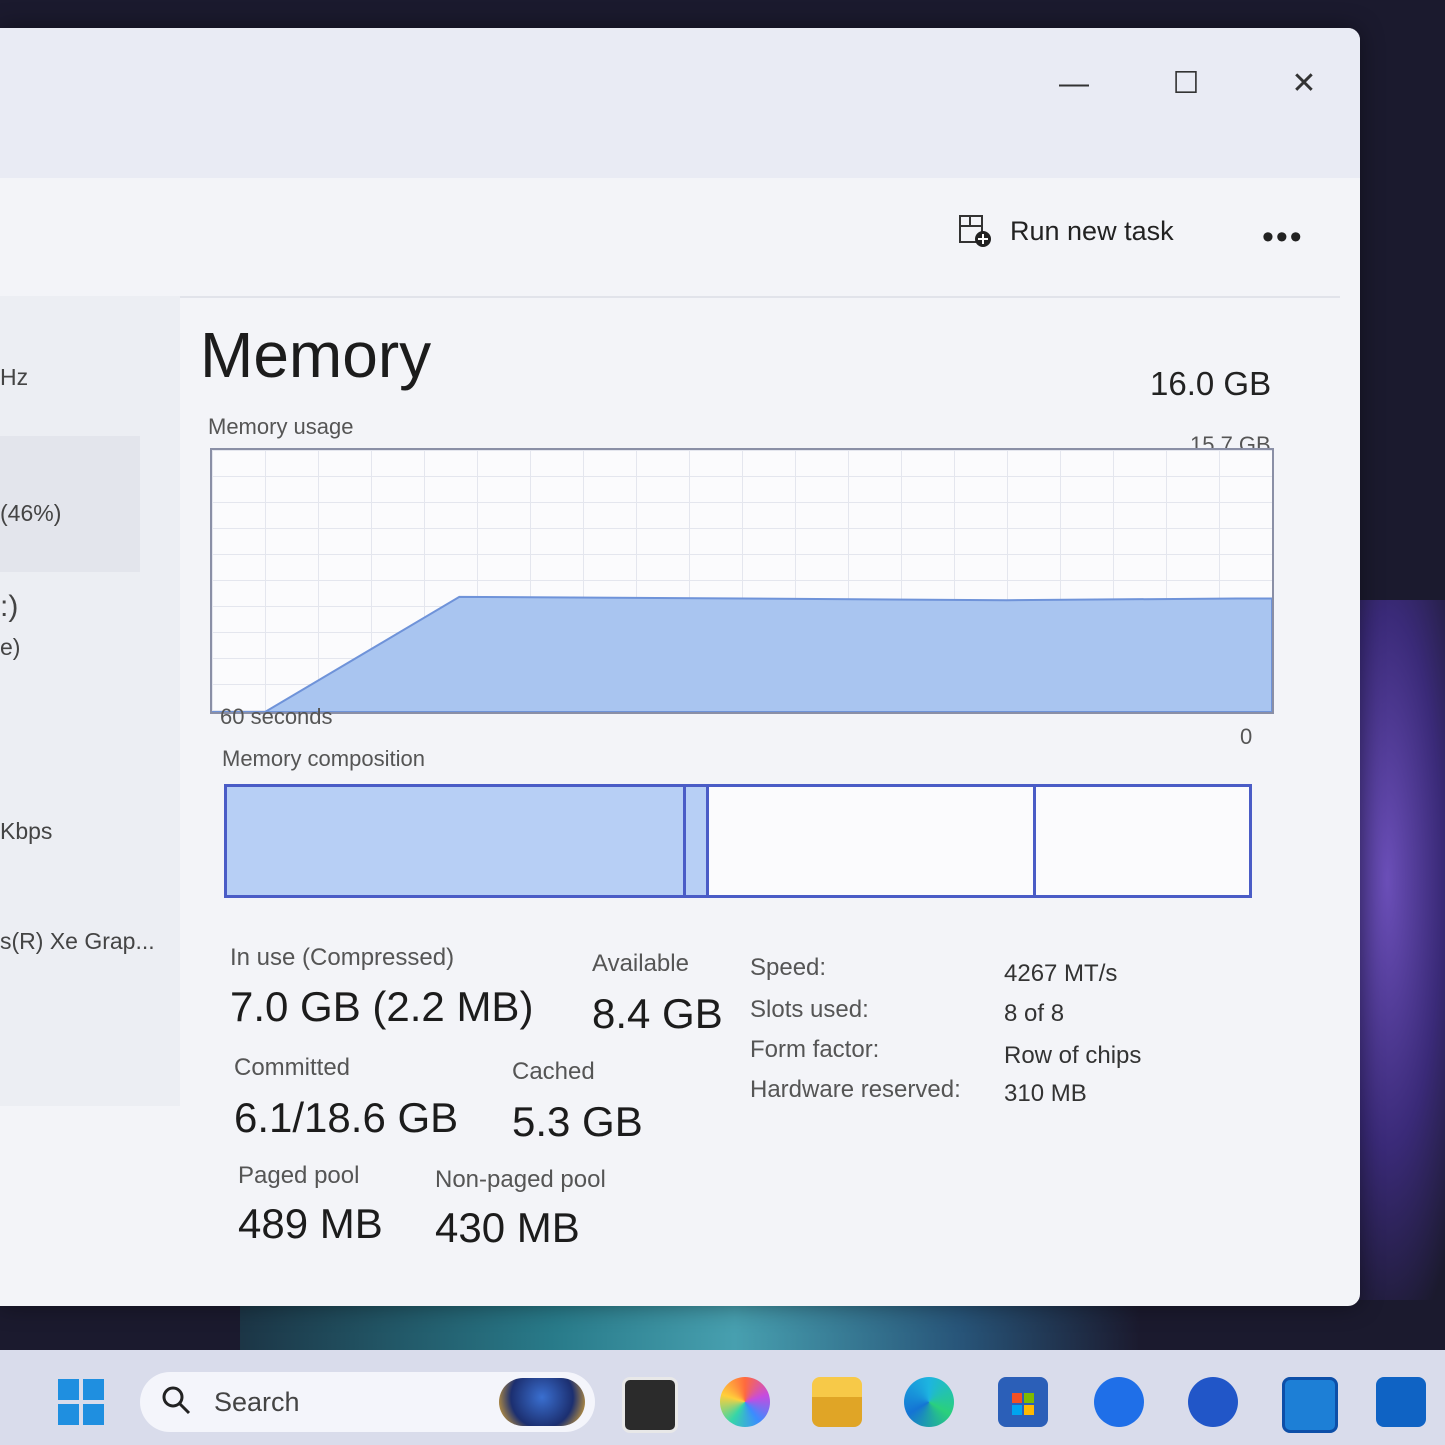 Image resolution: width=1445 pixels, height=1445 pixels. What do you see at coordinates (342, 957) in the screenshot?
I see `in-use-label: In use (Compressed)` at bounding box center [342, 957].